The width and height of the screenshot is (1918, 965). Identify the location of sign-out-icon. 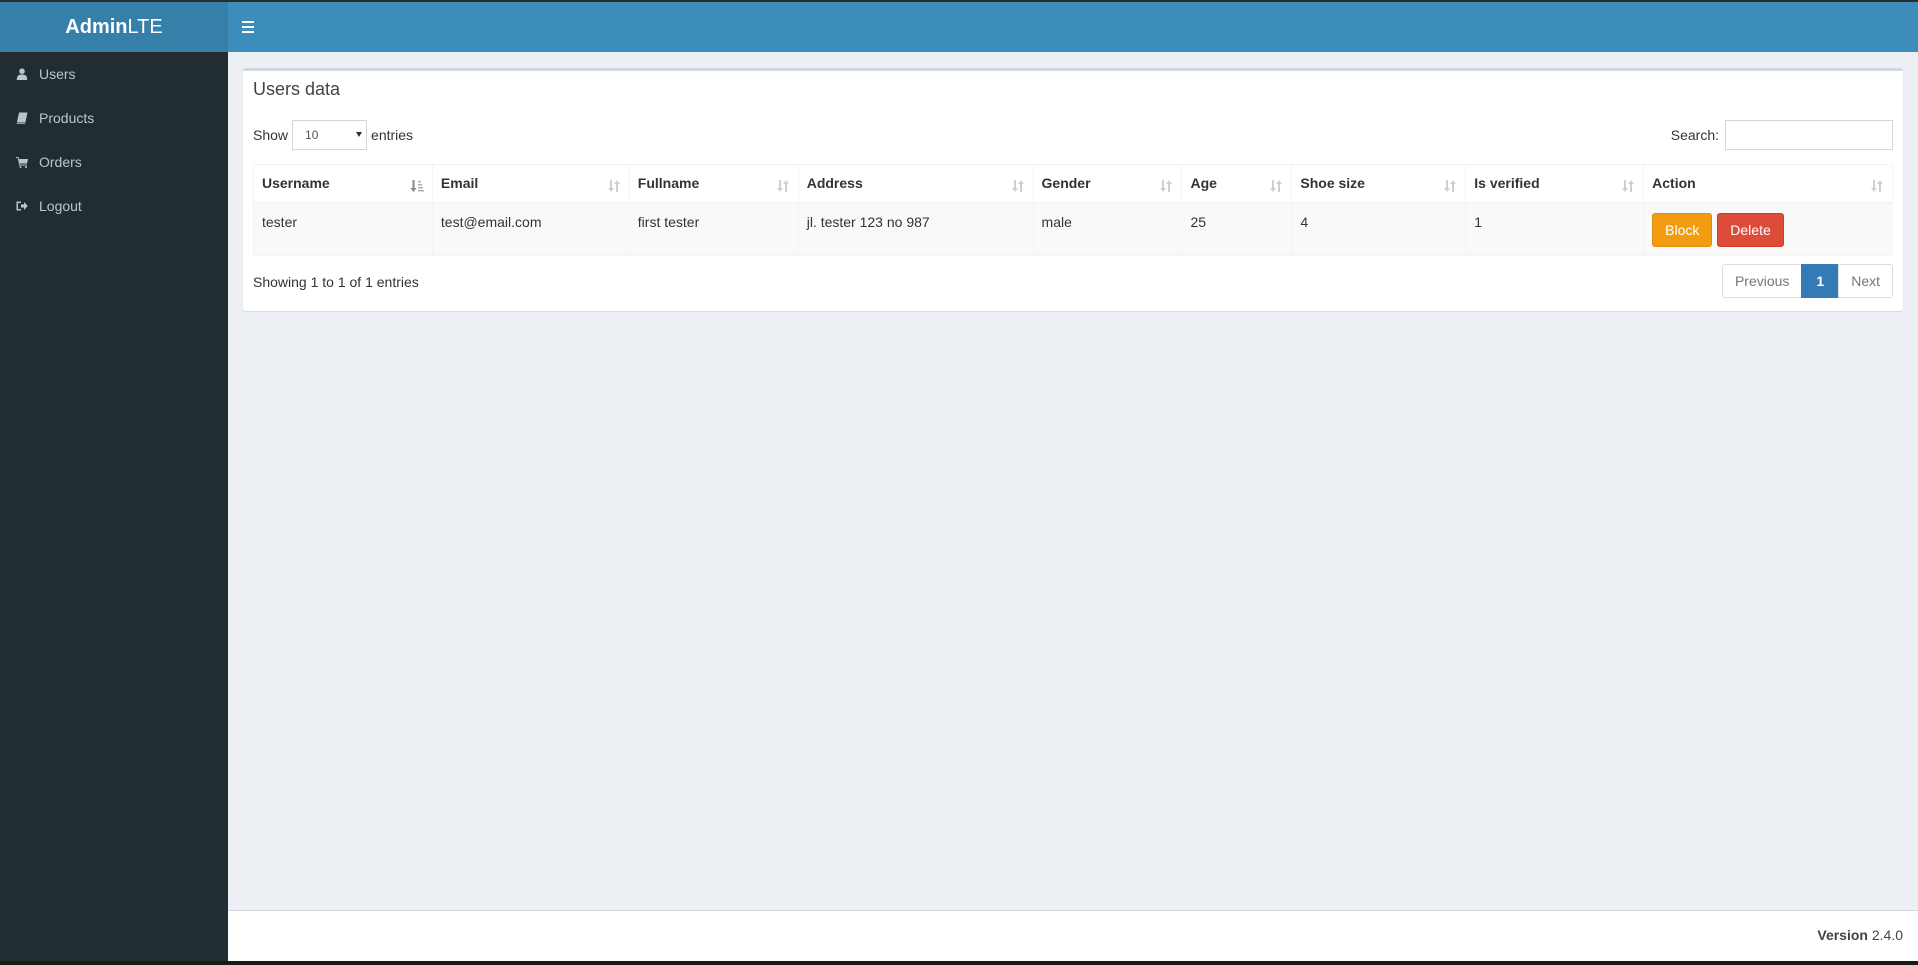
(22, 206).